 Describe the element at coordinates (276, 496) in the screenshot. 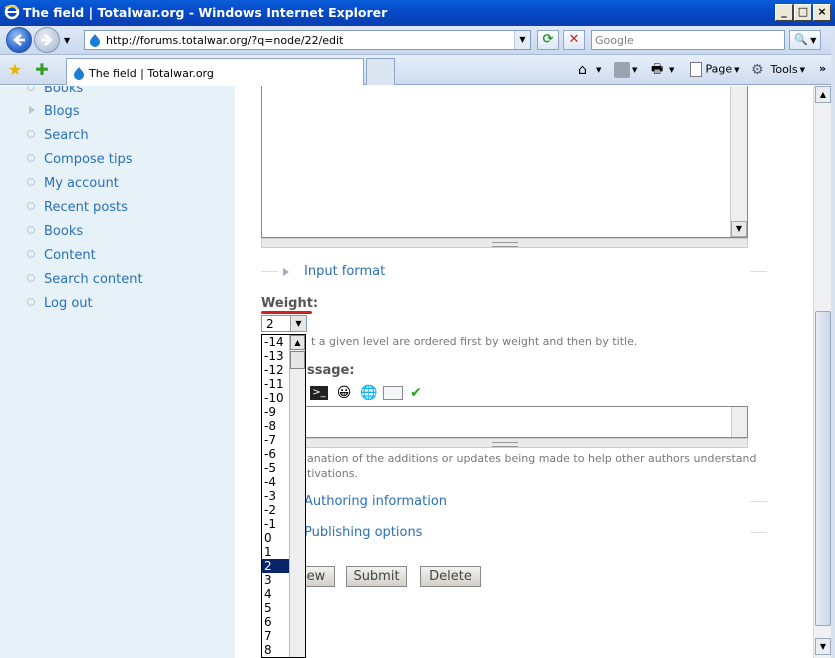

I see `weight-option: -3` at that location.